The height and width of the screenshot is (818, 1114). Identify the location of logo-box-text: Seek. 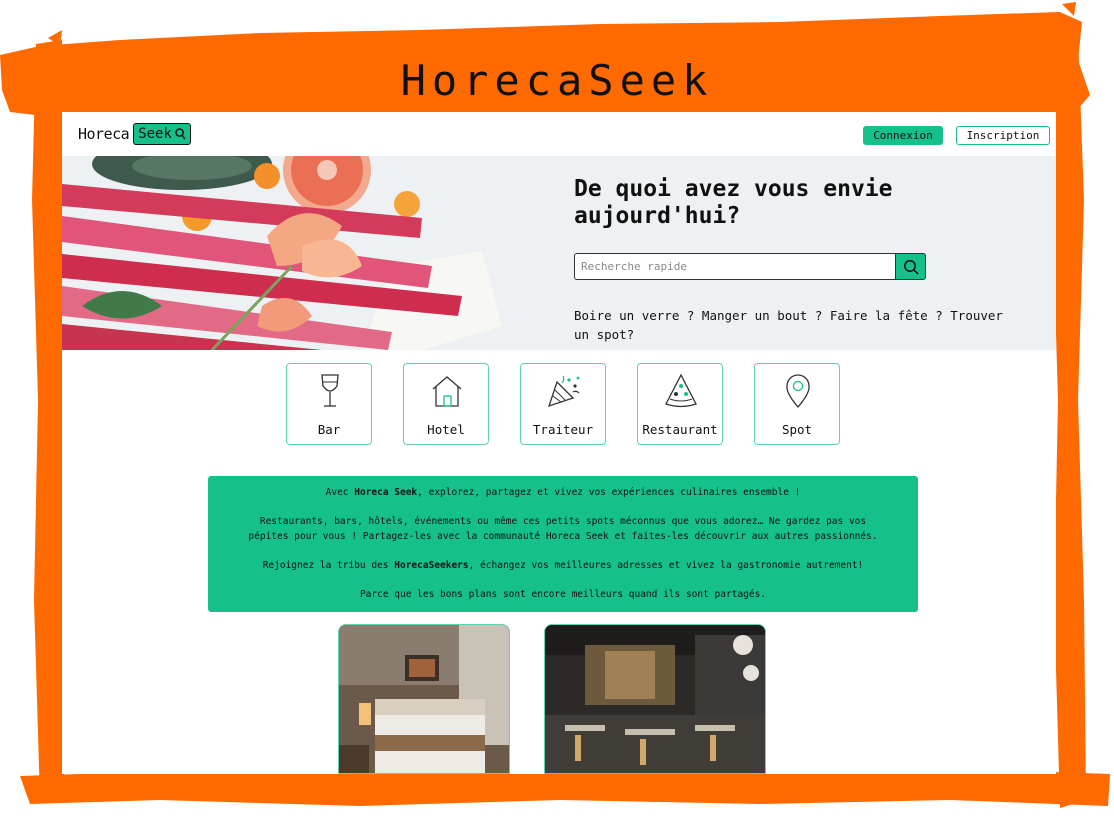
(155, 134).